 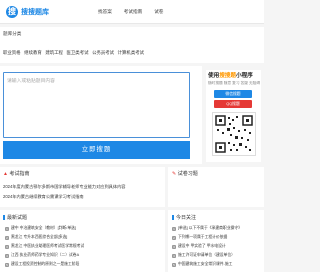 What do you see at coordinates (36, 237) in the screenshot?
I see `latest-item: 2 黑龙江 专升本西医综合全部[多选]` at bounding box center [36, 237].